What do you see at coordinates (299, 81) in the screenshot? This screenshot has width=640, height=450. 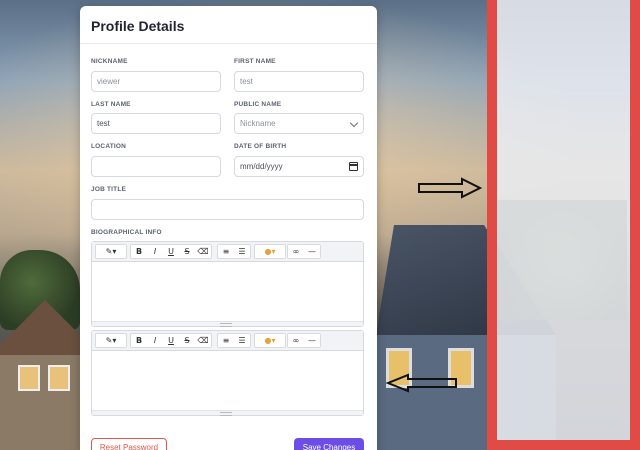 I see `first-name-input: test` at bounding box center [299, 81].